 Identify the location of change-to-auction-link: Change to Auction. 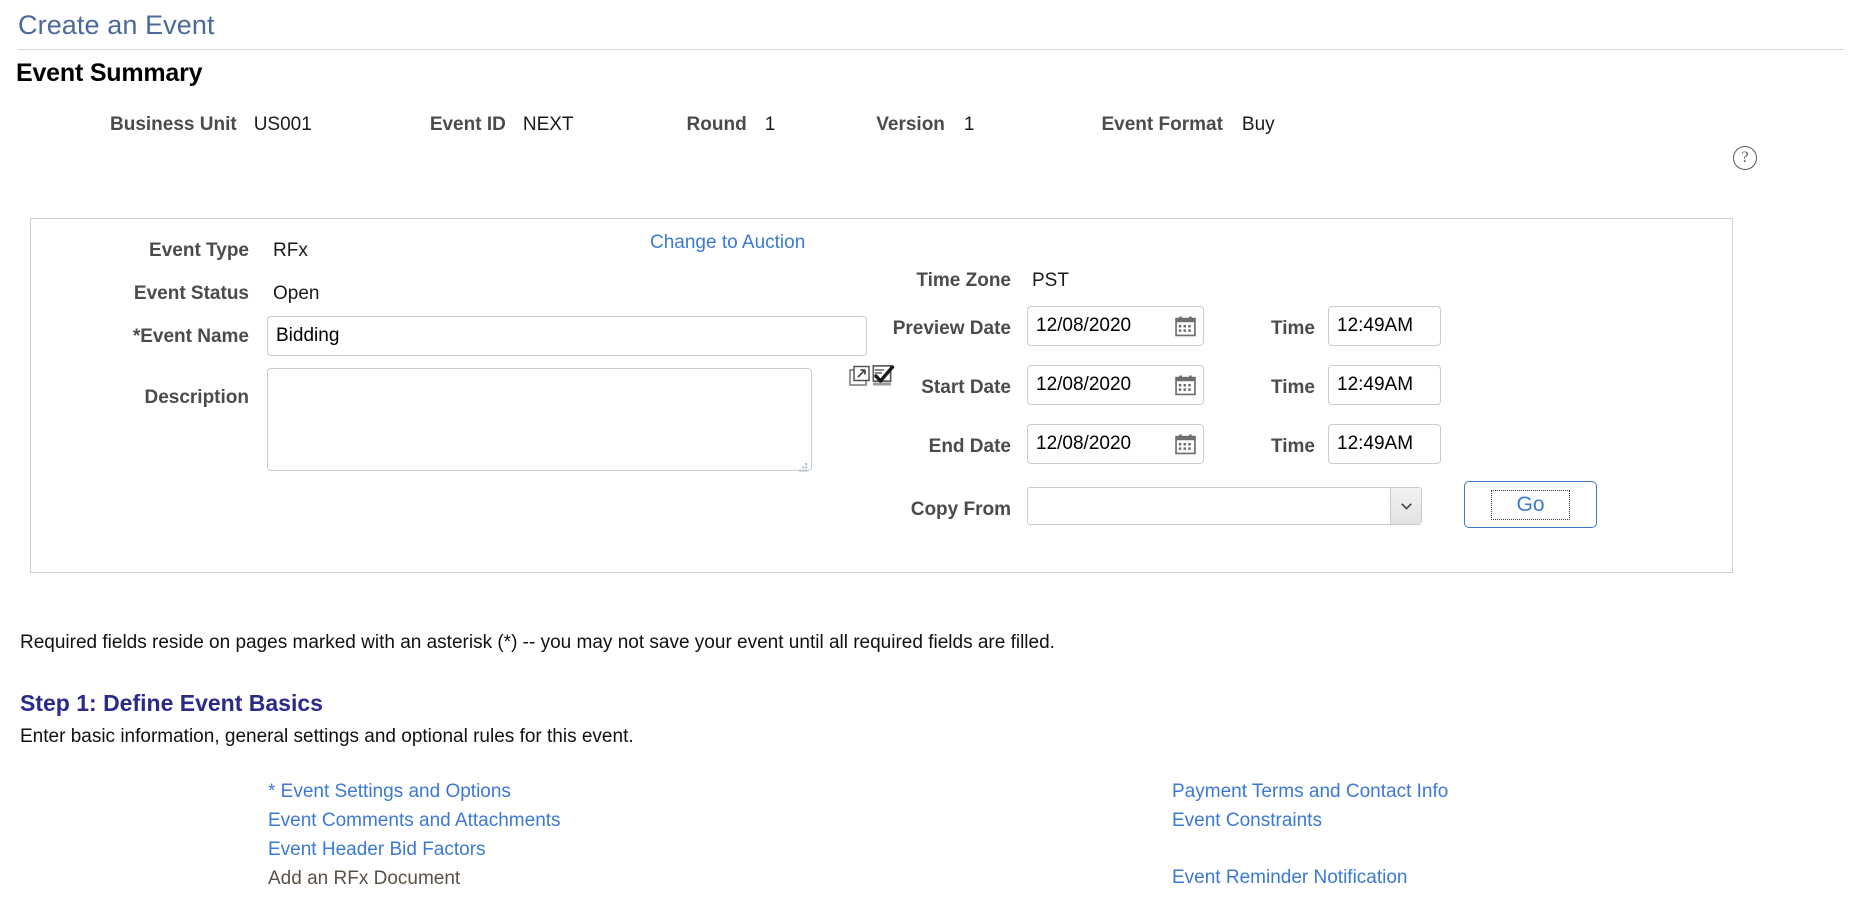
(727, 243).